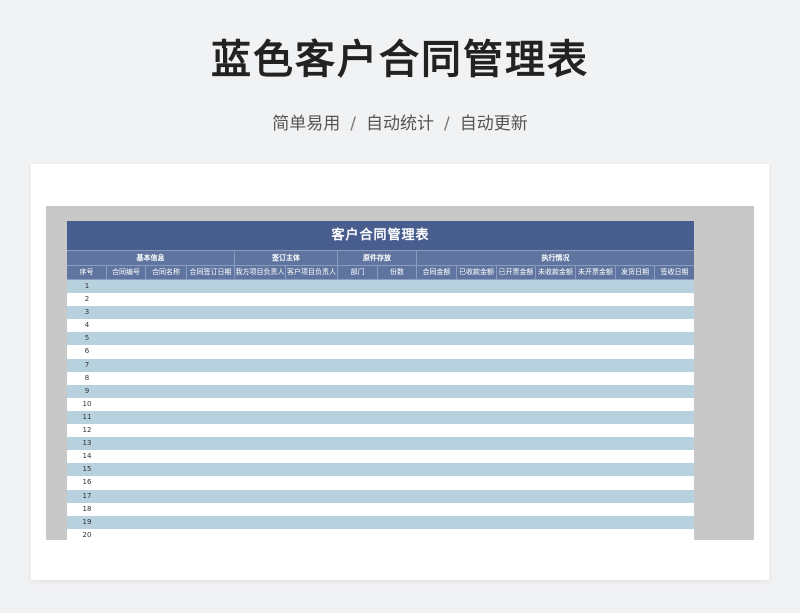 This screenshot has height=613, width=800. Describe the element at coordinates (166, 272) in the screenshot. I see `column-header-cell: 合同名称` at that location.